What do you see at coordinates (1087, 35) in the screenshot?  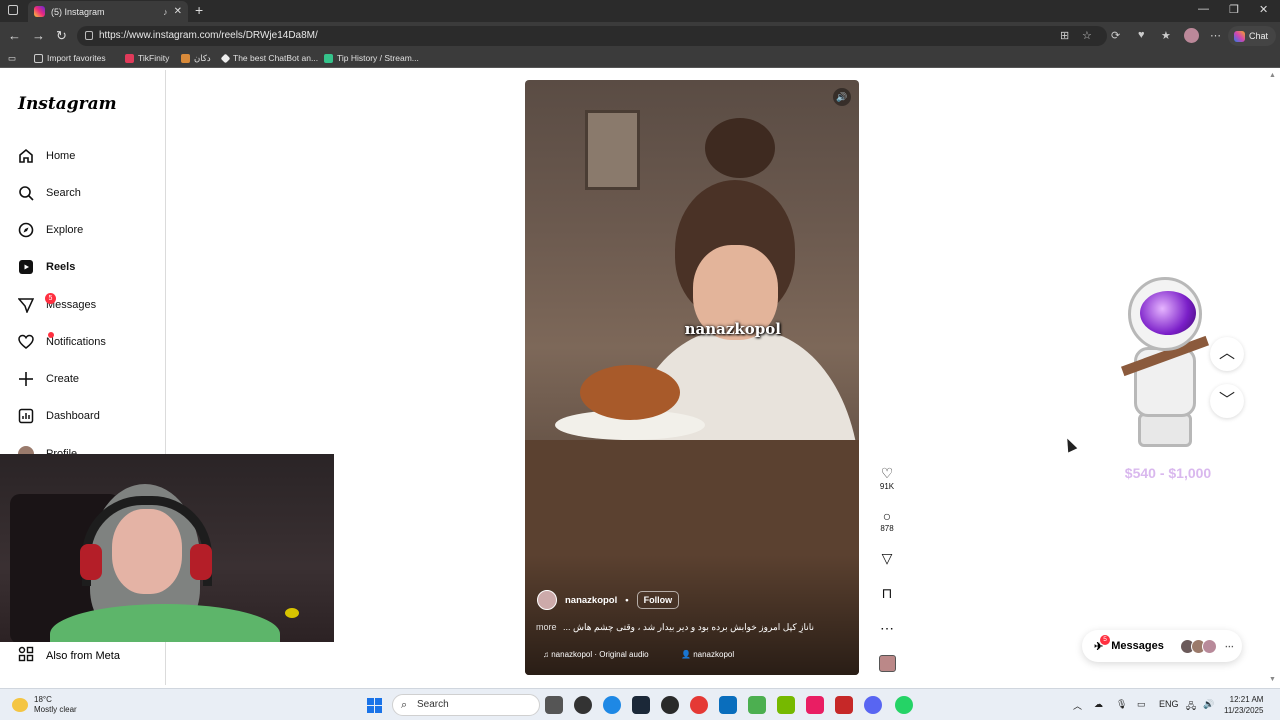 I see `favorite-star-icon: ☆` at bounding box center [1087, 35].